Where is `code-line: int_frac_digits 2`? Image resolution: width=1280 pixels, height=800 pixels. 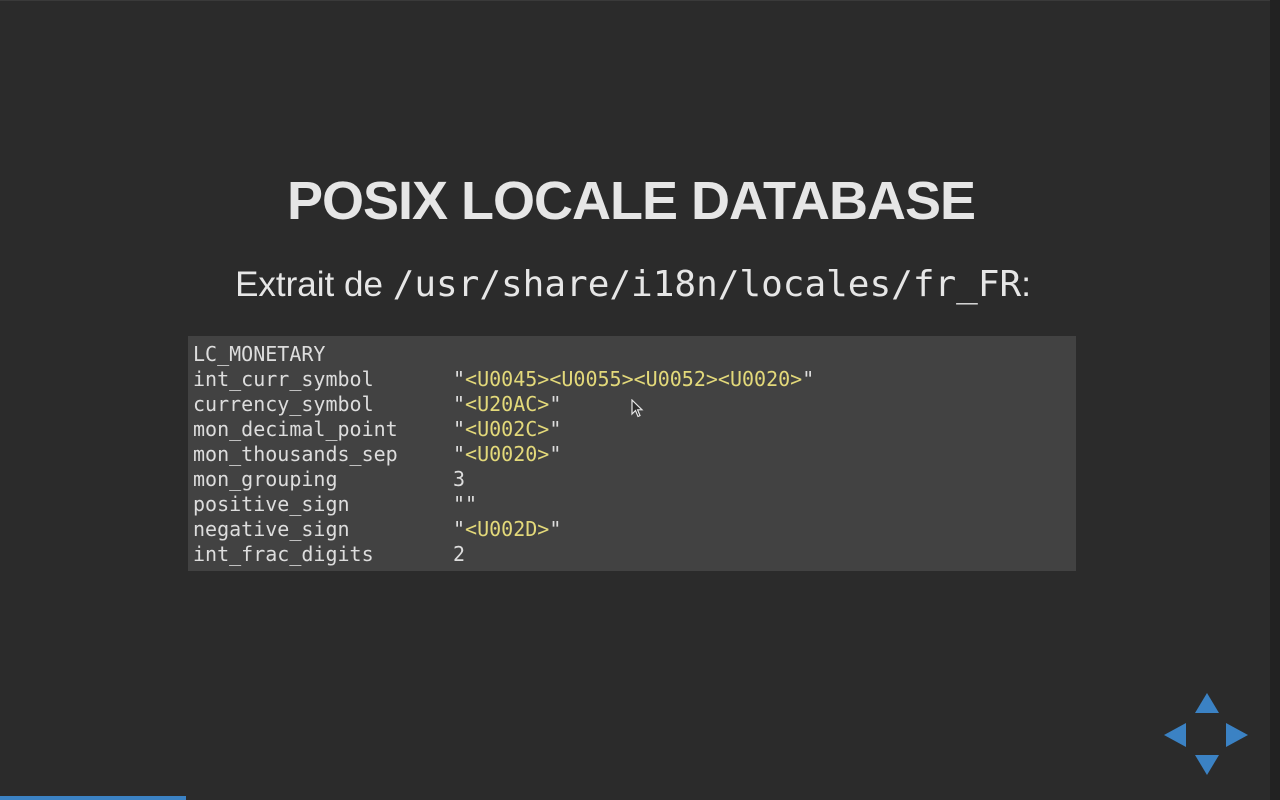 code-line: int_frac_digits 2 is located at coordinates (634, 554).